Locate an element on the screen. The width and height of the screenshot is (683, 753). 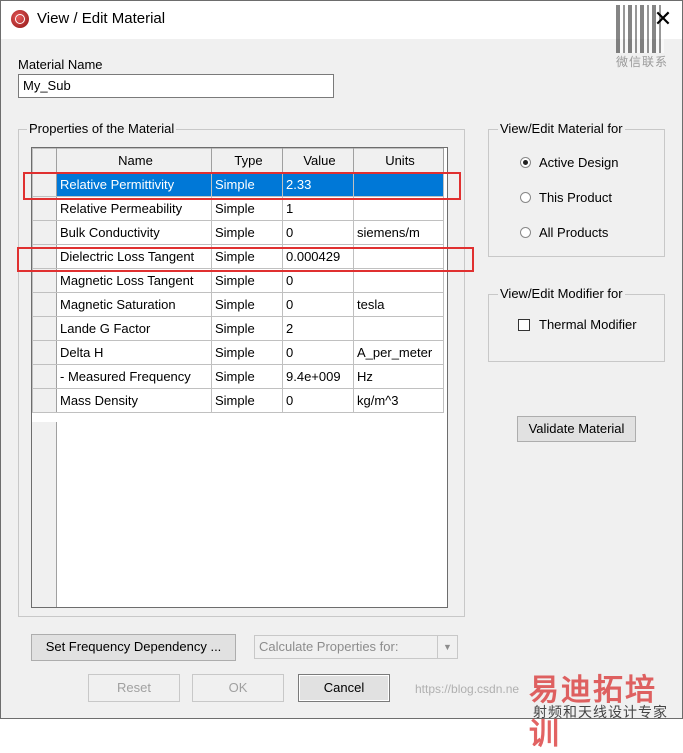
material-name-label: Material Name is located at coordinates (60, 64).